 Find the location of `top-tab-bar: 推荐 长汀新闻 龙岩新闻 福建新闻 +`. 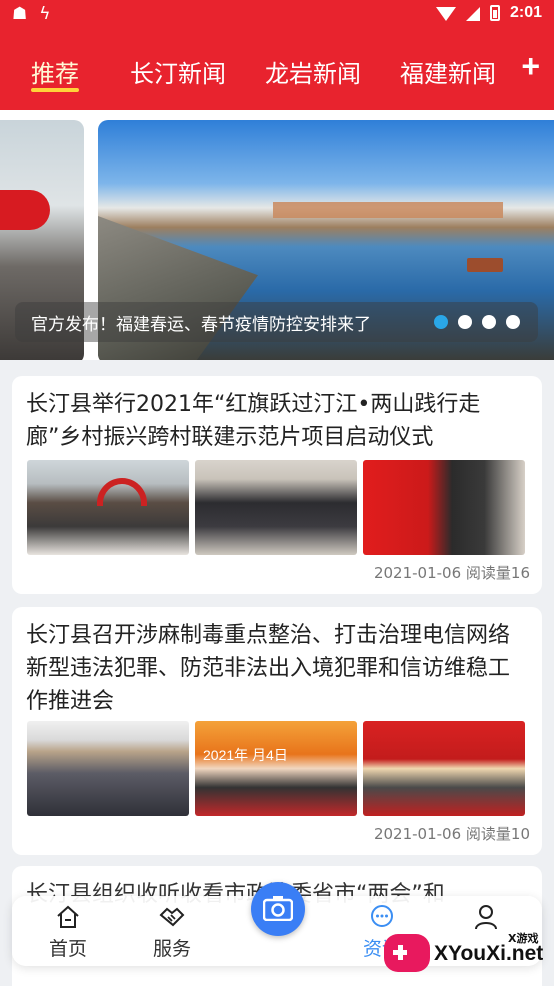

top-tab-bar: 推荐 长汀新闻 龙岩新闻 福建新闻 + is located at coordinates (277, 70).